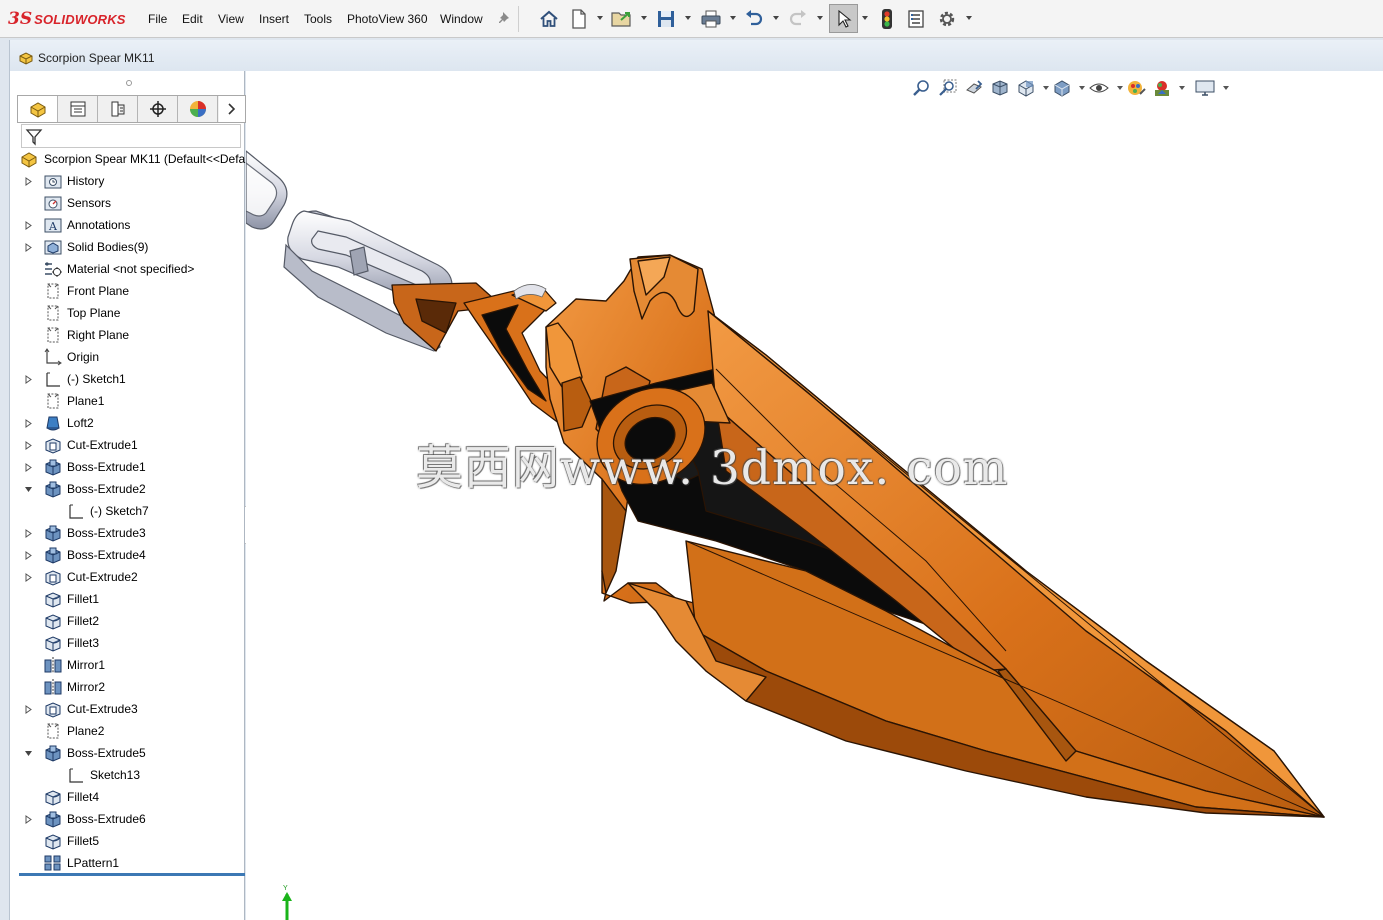  I want to click on tree-item-boss-extrude3: Boss-Extrude3, so click(128, 533).